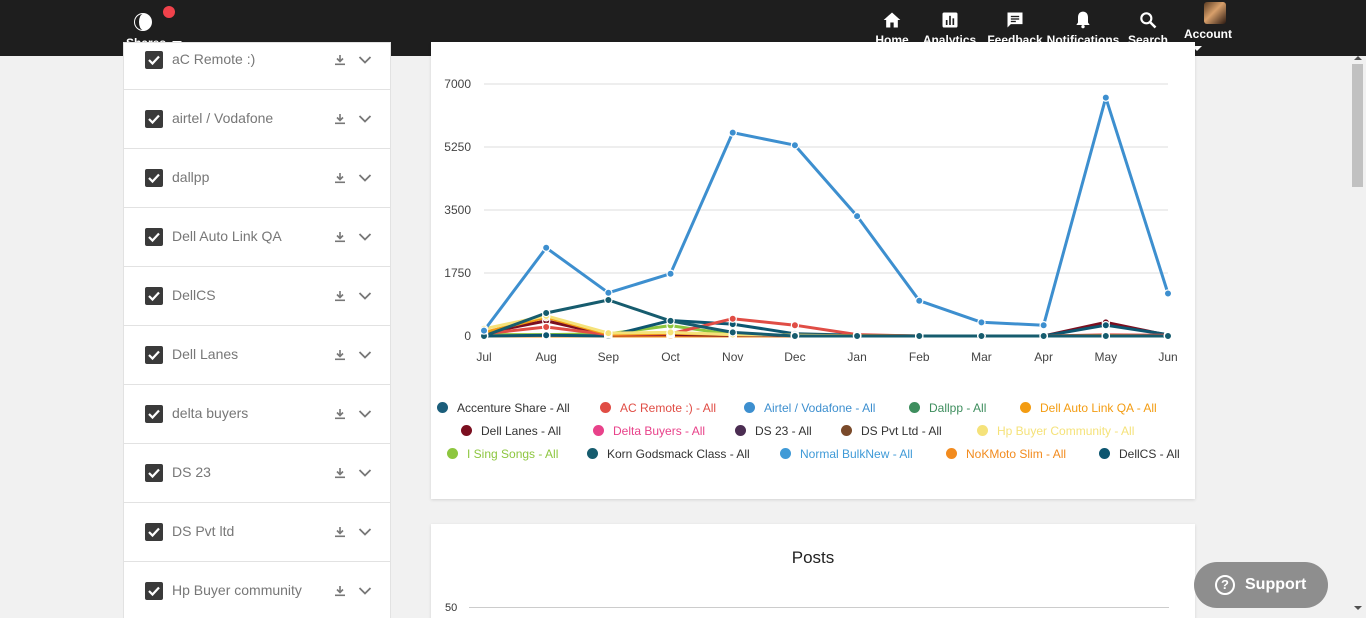 The image size is (1366, 618). Describe the element at coordinates (1088, 408) in the screenshot. I see `legend-item: Dell Auto Link QA - All` at that location.